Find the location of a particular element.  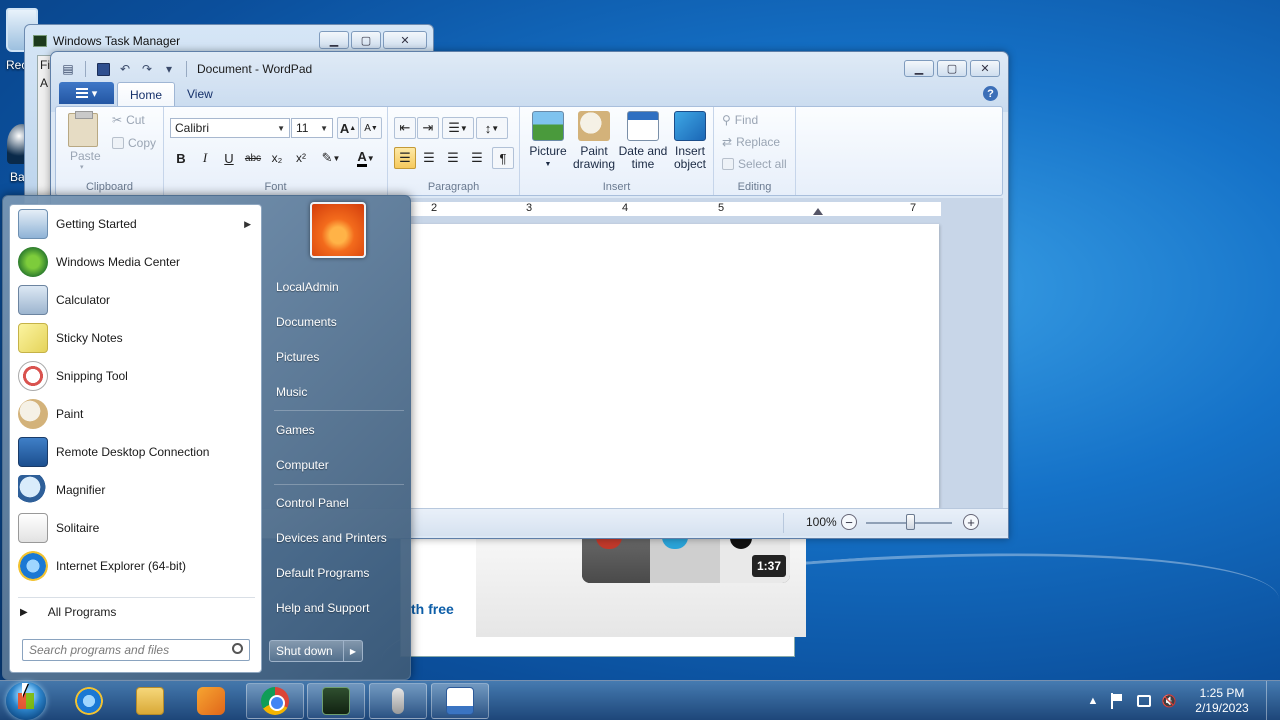

shrink-font-button: A ▼ is located at coordinates (371, 128).